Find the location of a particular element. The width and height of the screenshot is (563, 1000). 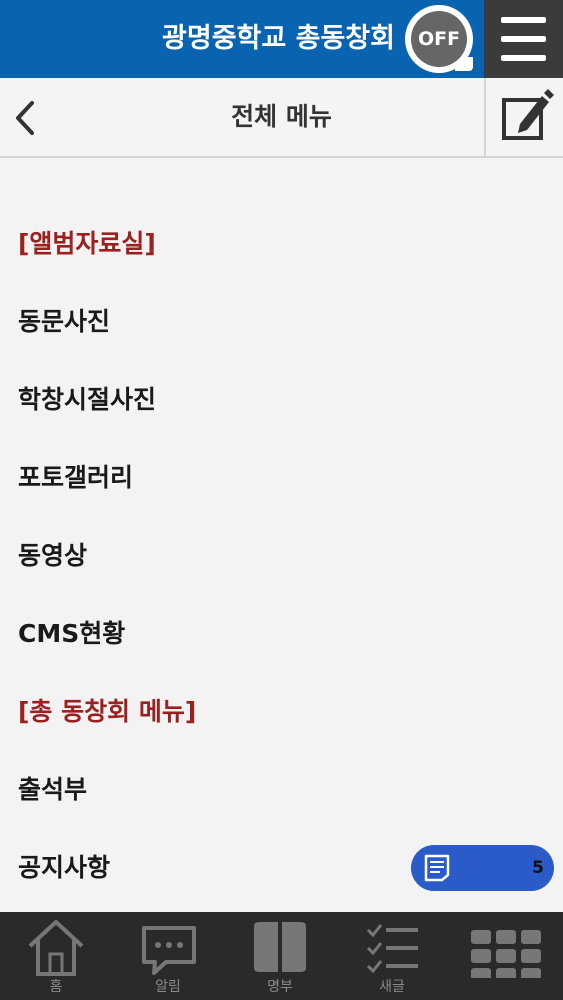

nav-new-posts: 새글 is located at coordinates (392, 956).